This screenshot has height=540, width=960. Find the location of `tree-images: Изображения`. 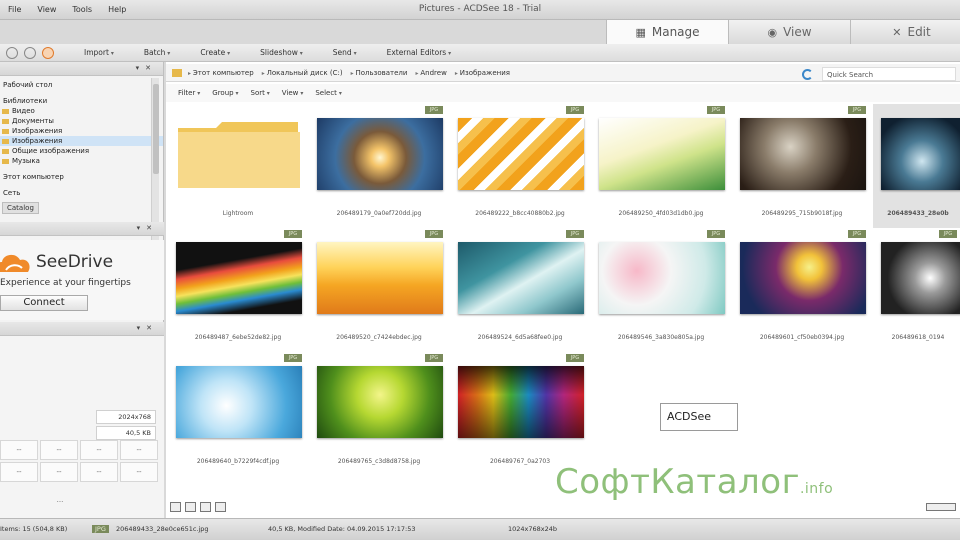

tree-images: Изображения is located at coordinates (81, 131).